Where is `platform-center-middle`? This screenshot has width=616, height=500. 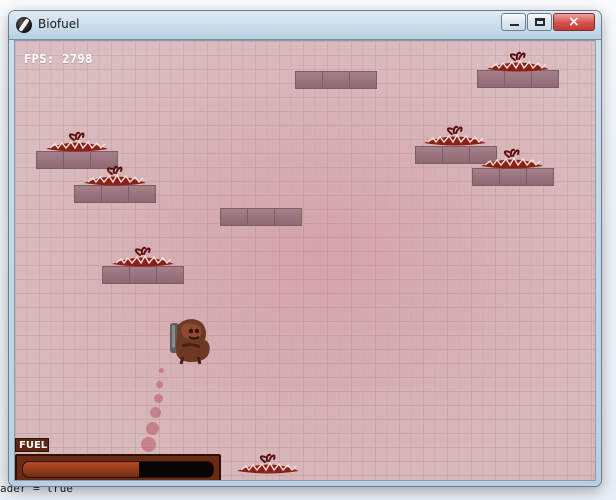
platform-center-middle is located at coordinates (261, 217).